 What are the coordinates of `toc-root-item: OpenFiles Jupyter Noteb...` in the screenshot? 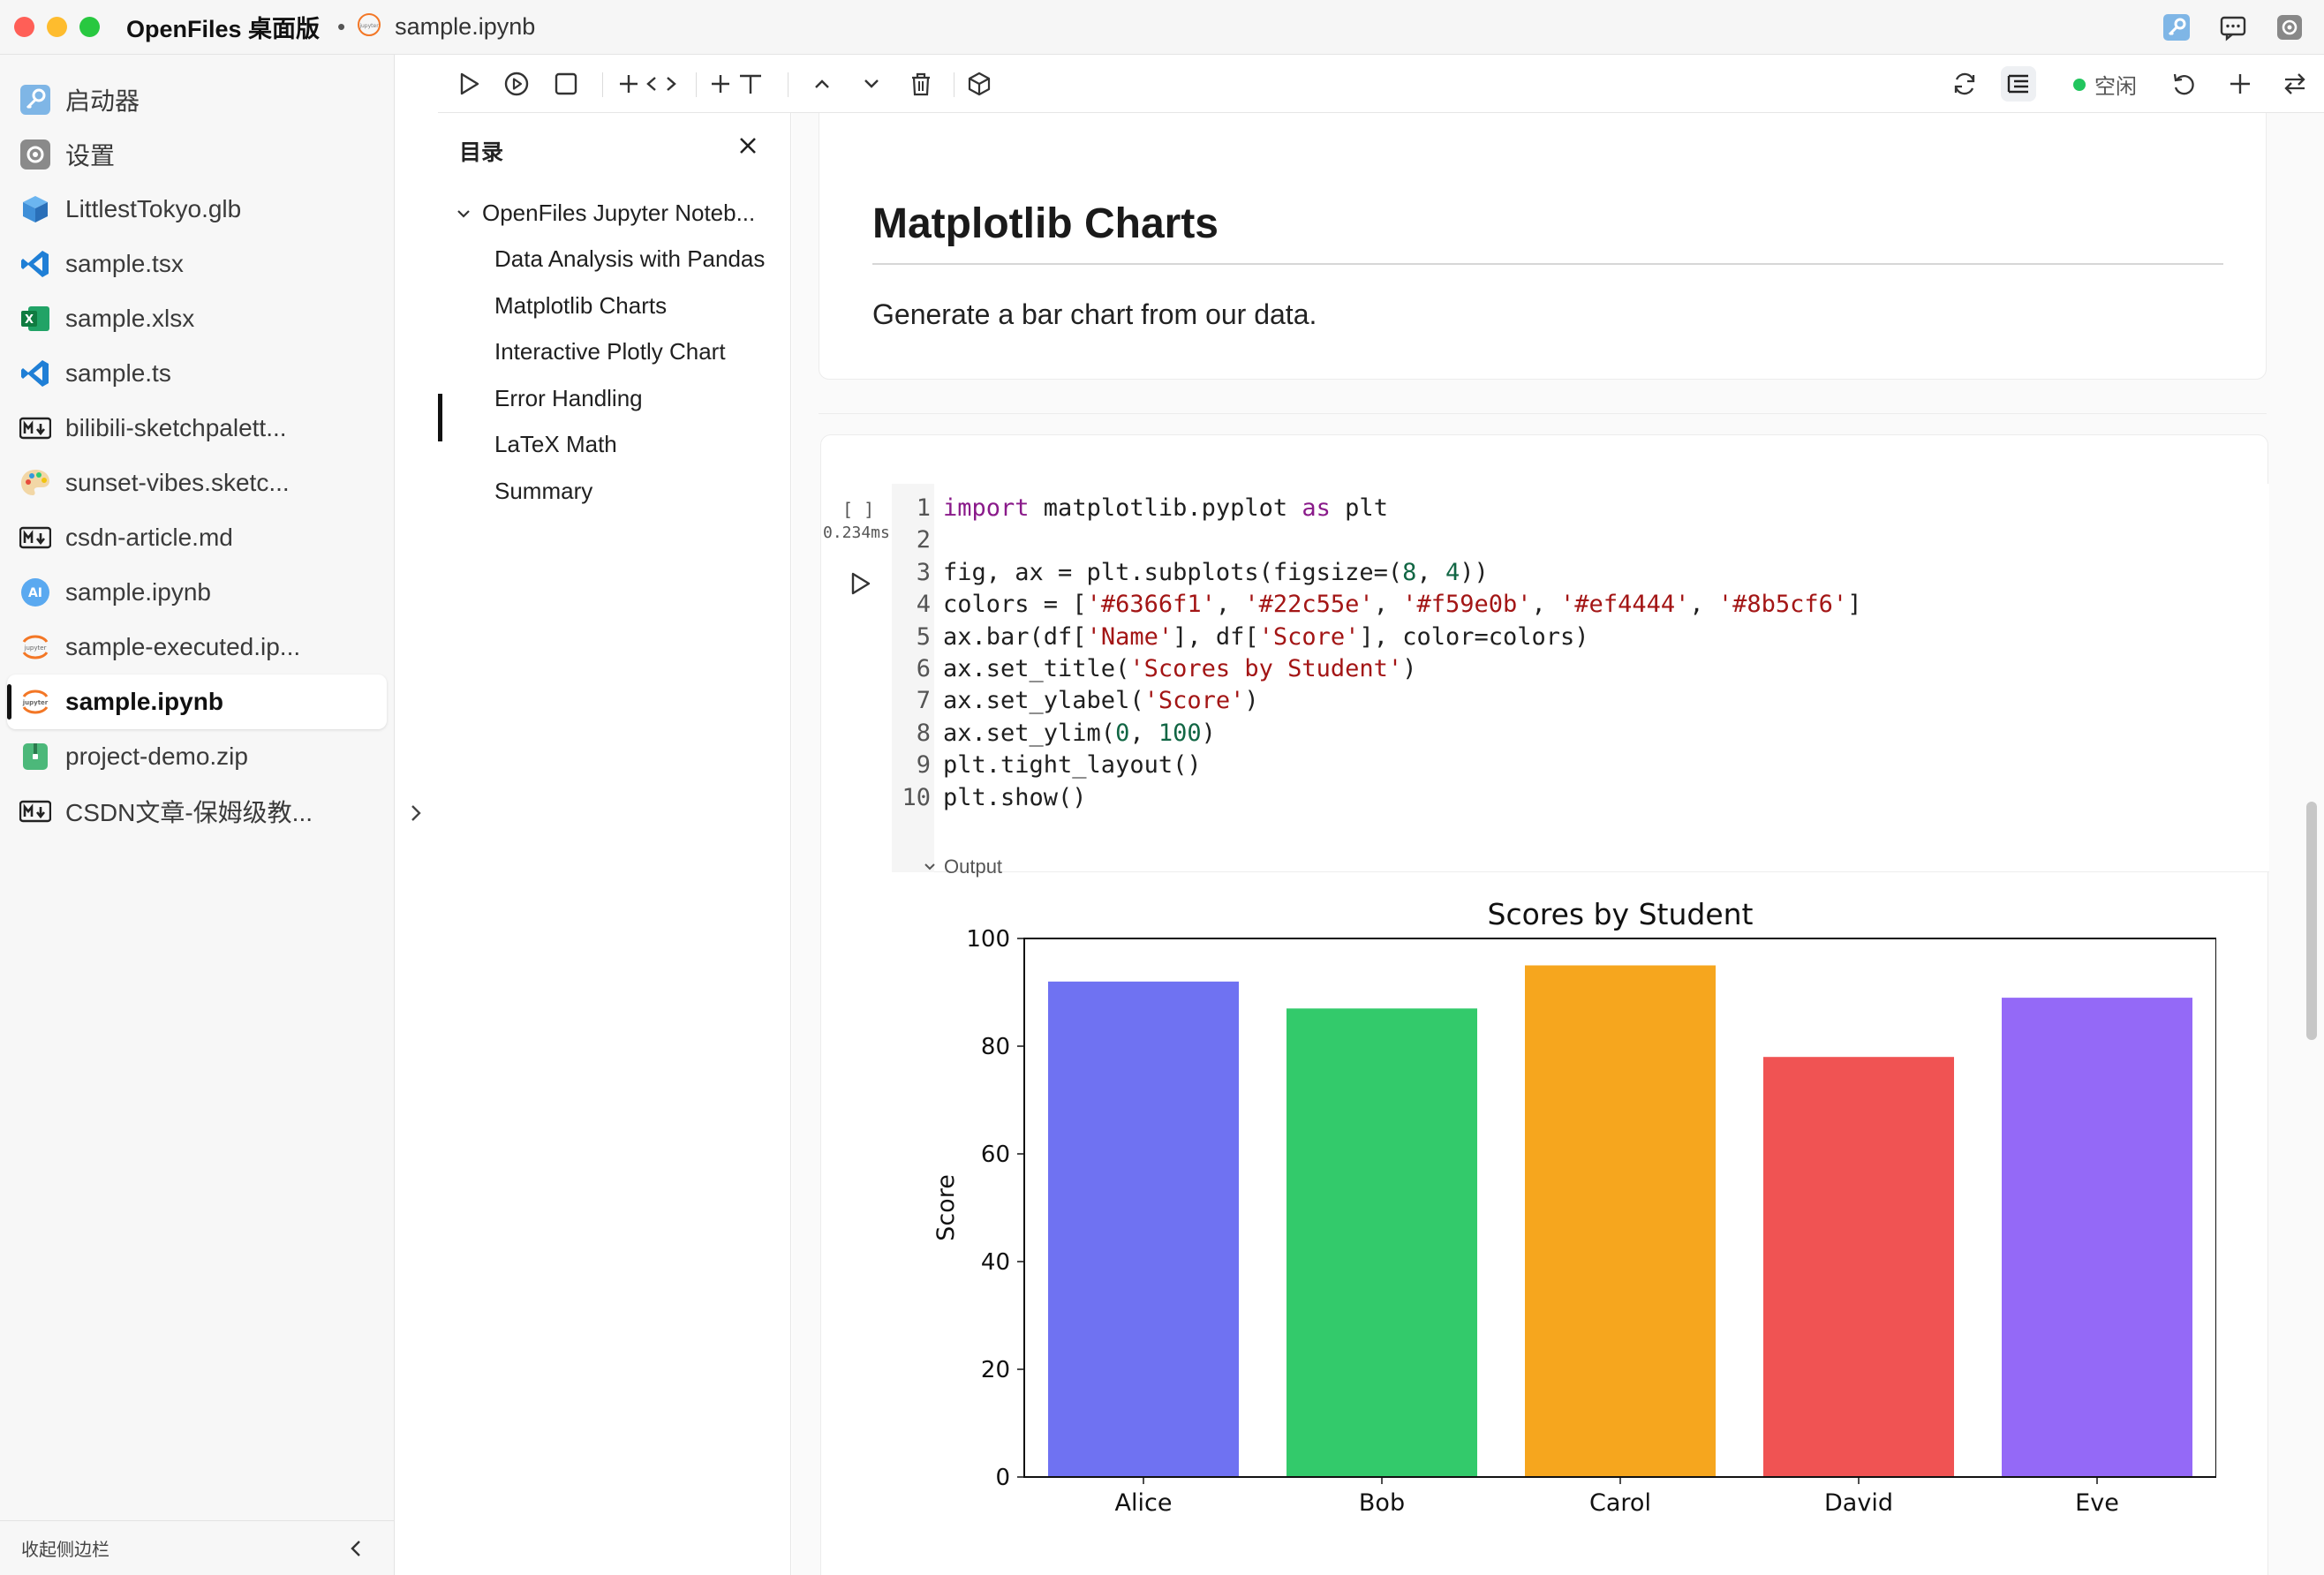 It's located at (606, 213).